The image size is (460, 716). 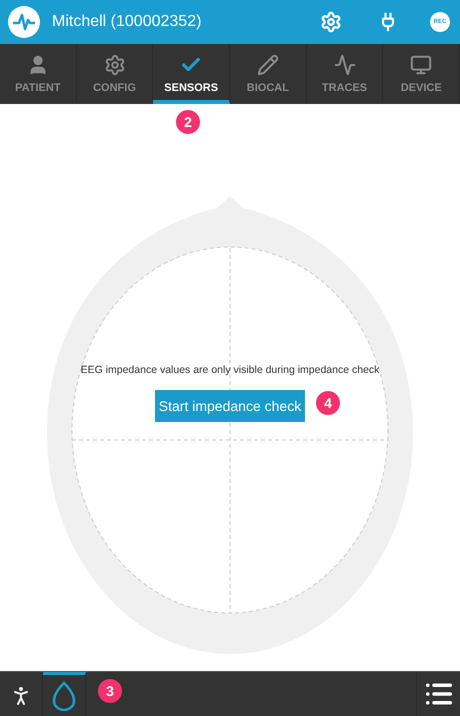 I want to click on pulse-icon, so click(x=345, y=65).